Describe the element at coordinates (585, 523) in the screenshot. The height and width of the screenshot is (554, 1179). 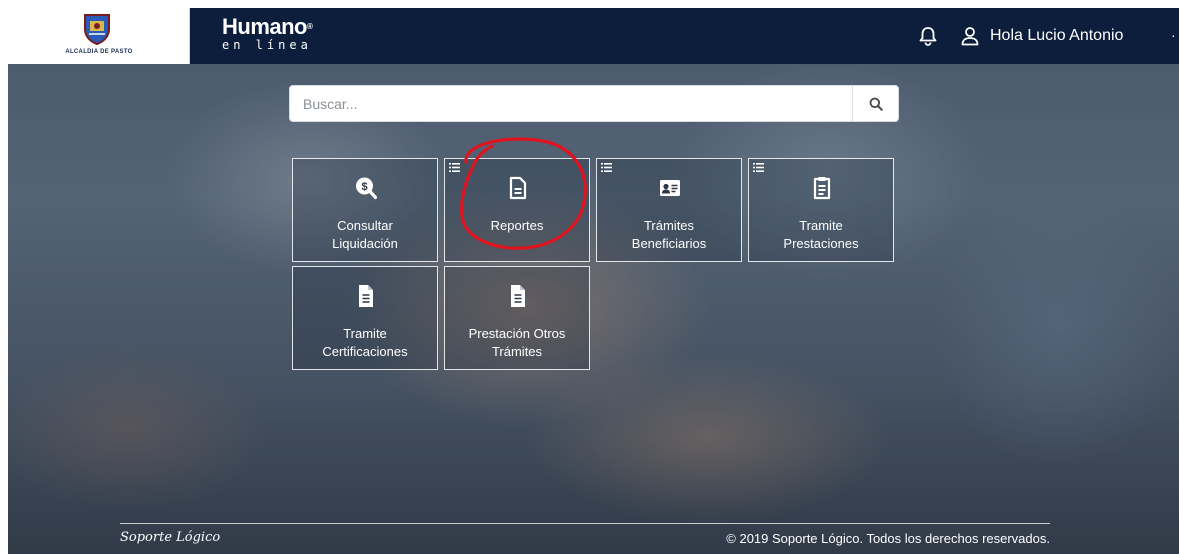
I see `footer-divider` at that location.